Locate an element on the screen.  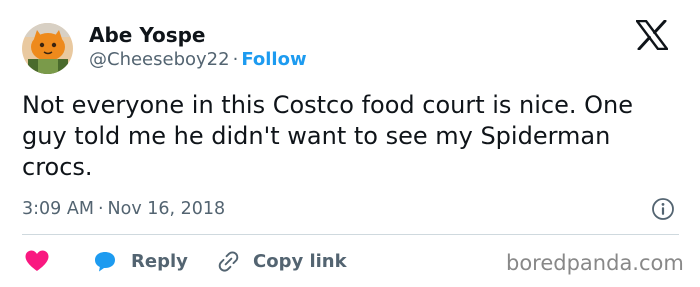
like-button is located at coordinates (37, 261).